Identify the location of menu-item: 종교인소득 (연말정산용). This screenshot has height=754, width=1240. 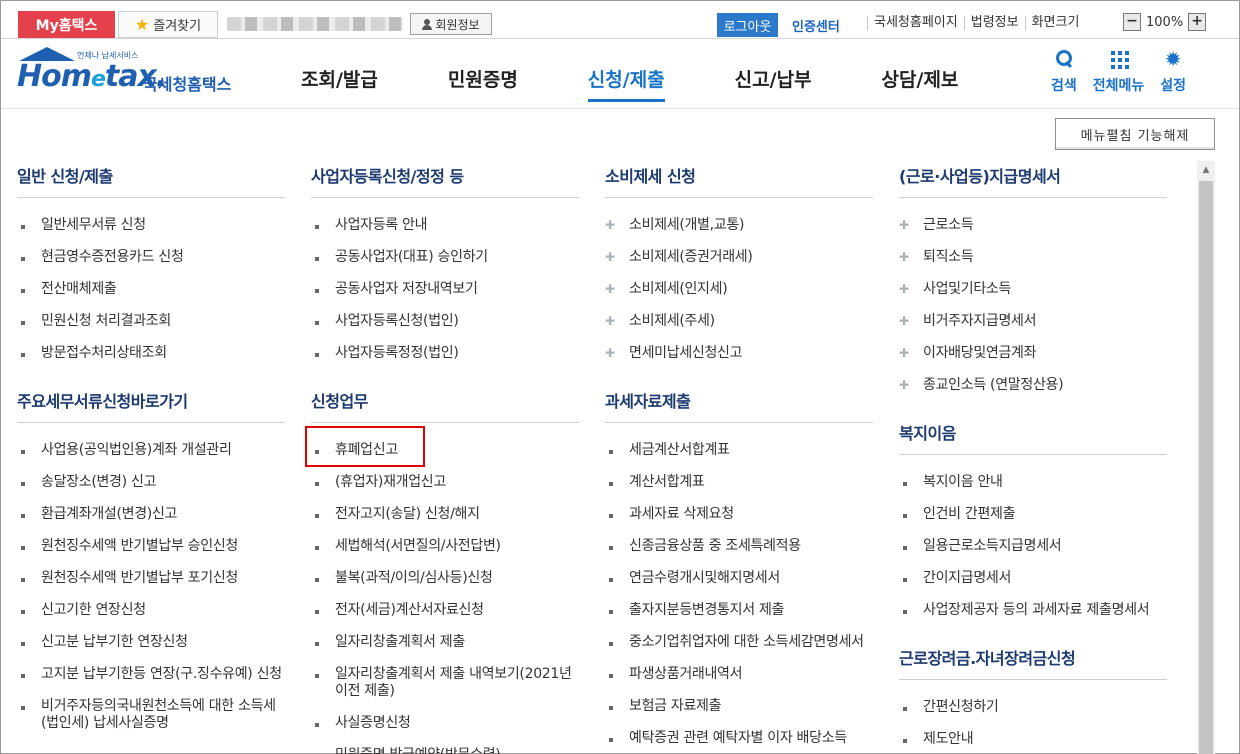
(1033, 386).